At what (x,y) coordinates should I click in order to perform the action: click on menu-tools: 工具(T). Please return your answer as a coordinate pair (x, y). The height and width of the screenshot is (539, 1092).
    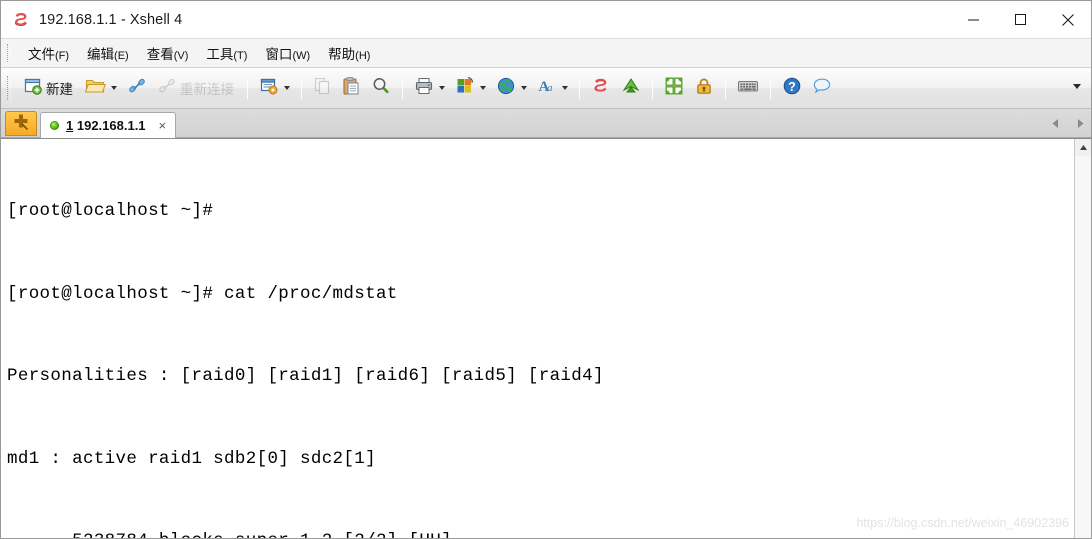
    Looking at the image, I should click on (226, 53).